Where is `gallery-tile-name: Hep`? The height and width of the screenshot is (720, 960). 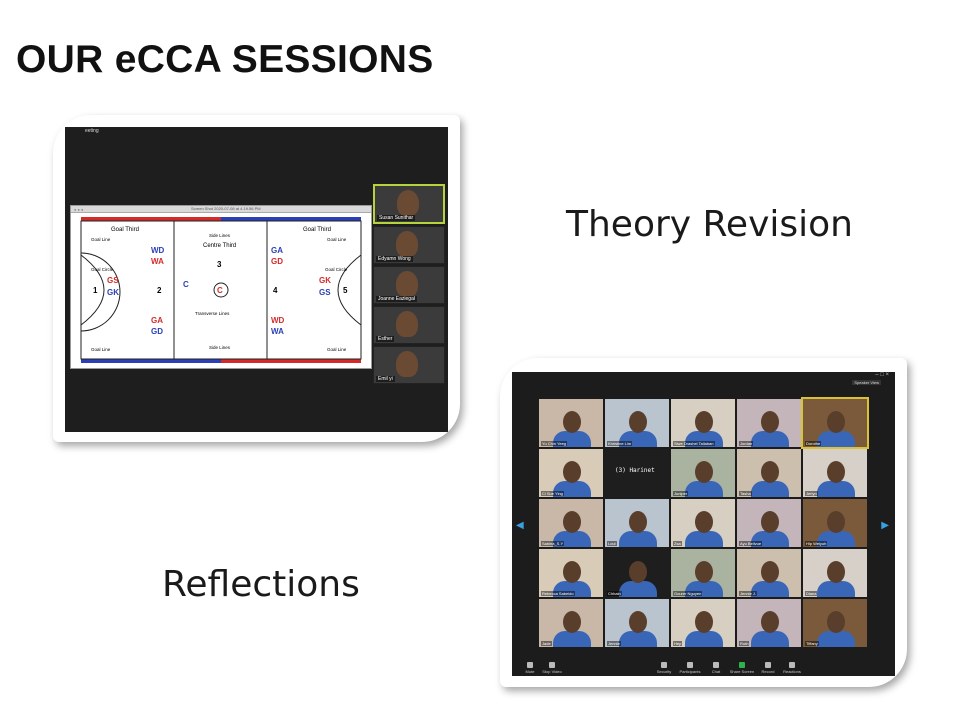 gallery-tile-name: Hep is located at coordinates (678, 643).